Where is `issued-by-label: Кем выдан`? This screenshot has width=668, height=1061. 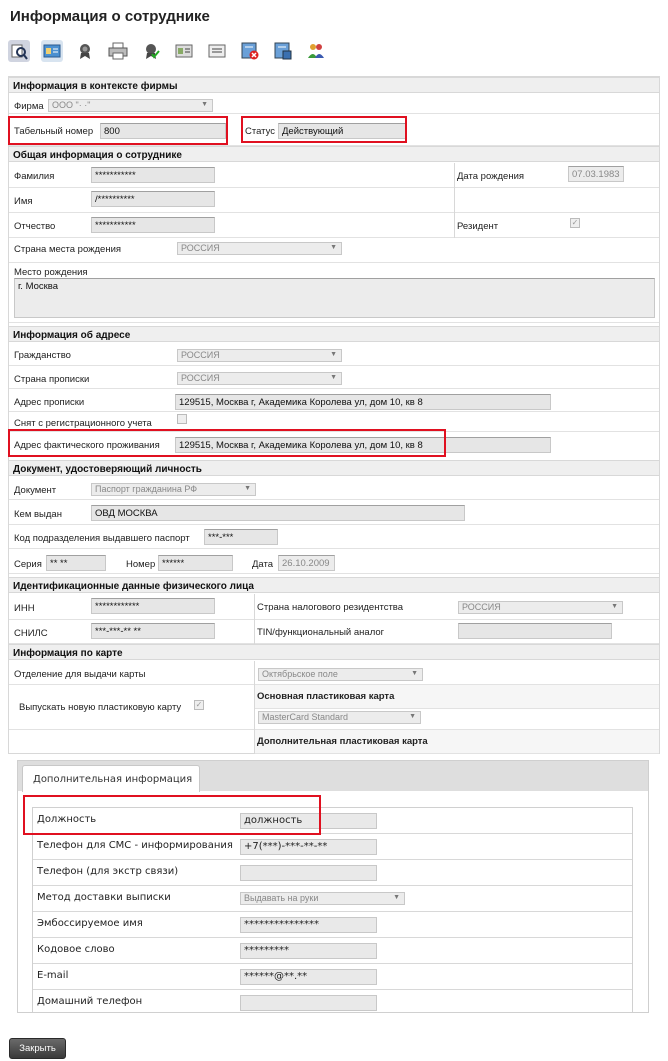
issued-by-label: Кем выдан is located at coordinates (38, 514).